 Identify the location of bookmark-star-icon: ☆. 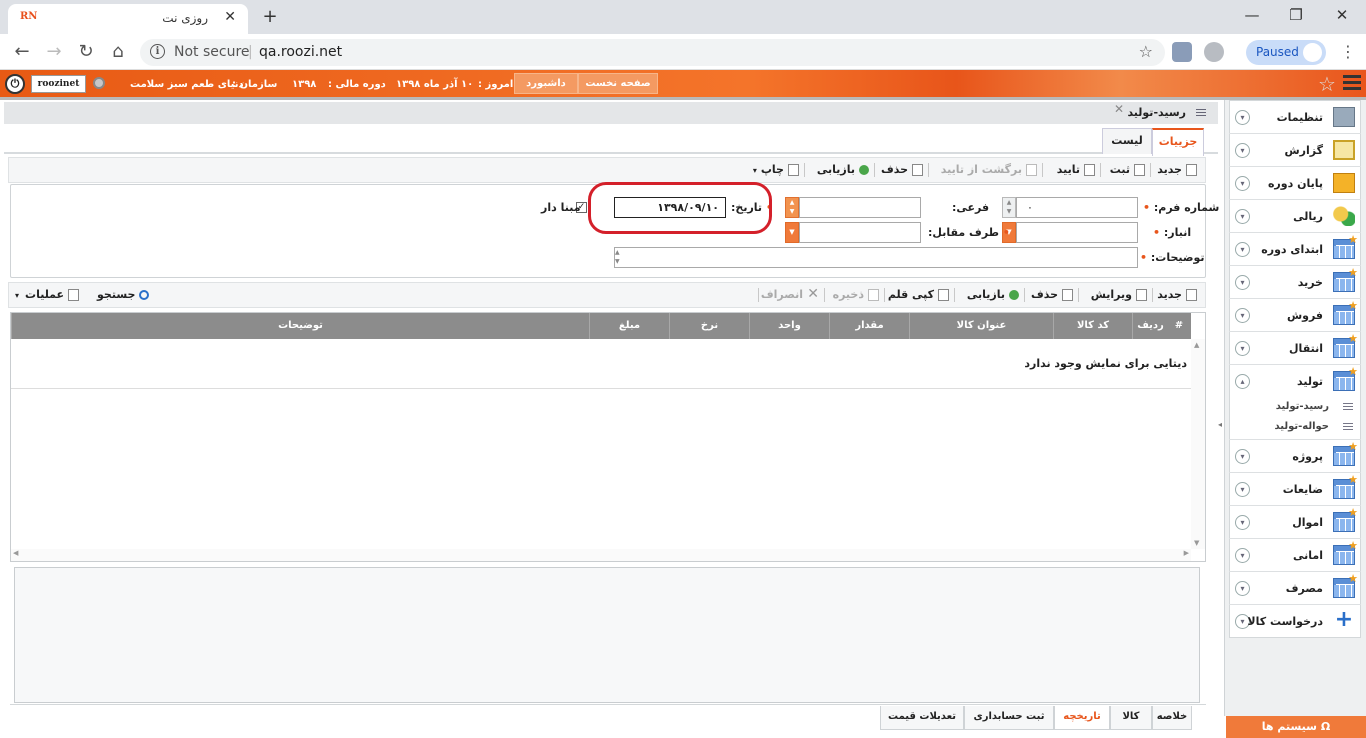
(1146, 51).